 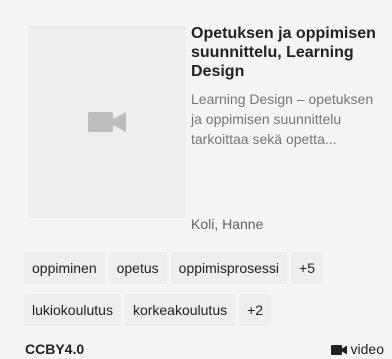 I want to click on more-tags-chip: +5, so click(x=307, y=268).